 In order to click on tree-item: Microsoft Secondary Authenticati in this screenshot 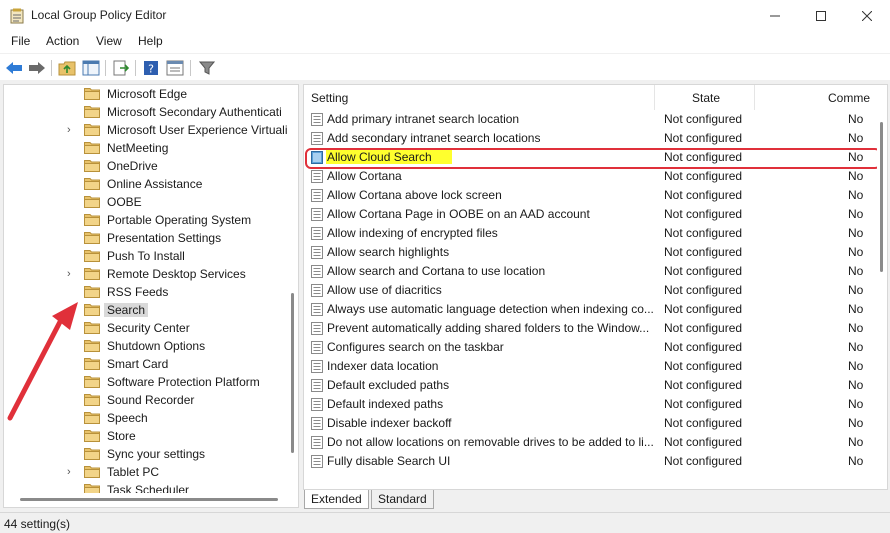, I will do `click(145, 112)`.